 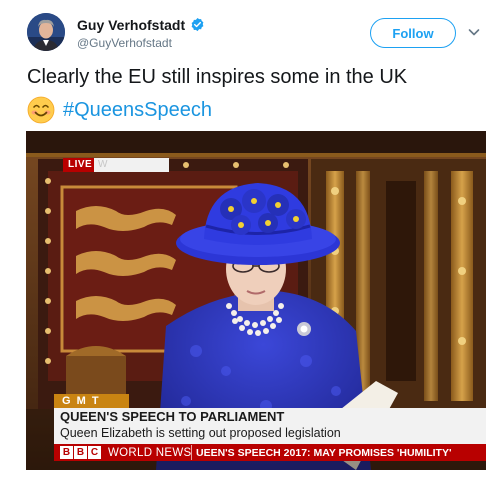 What do you see at coordinates (137, 110) in the screenshot?
I see `hashtag-link: #QueensSpeech` at bounding box center [137, 110].